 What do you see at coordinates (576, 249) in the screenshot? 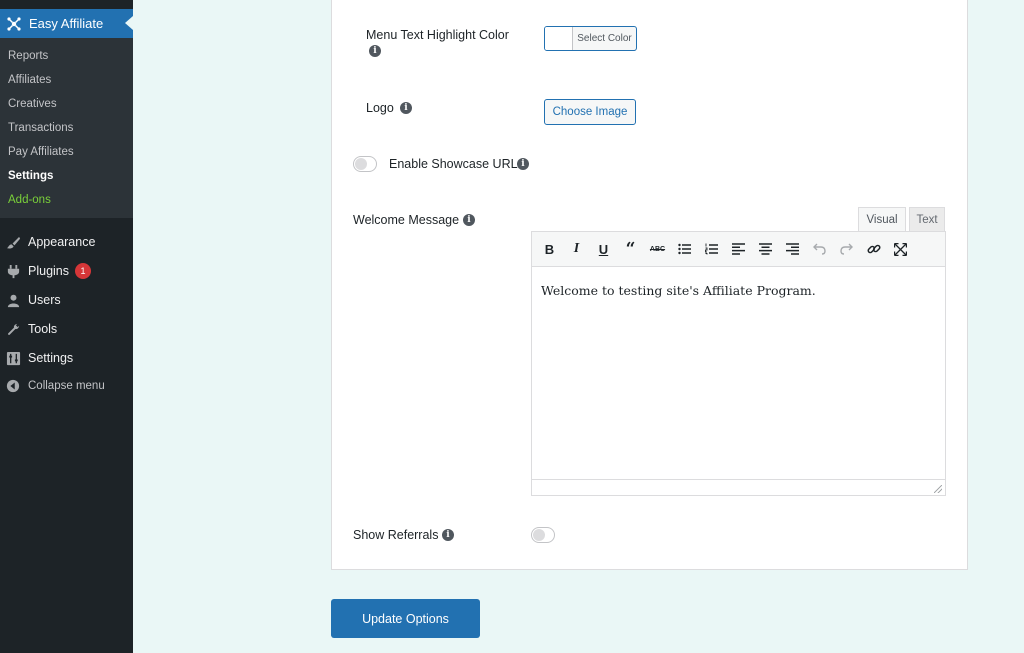
I see `italic-icon: I` at bounding box center [576, 249].